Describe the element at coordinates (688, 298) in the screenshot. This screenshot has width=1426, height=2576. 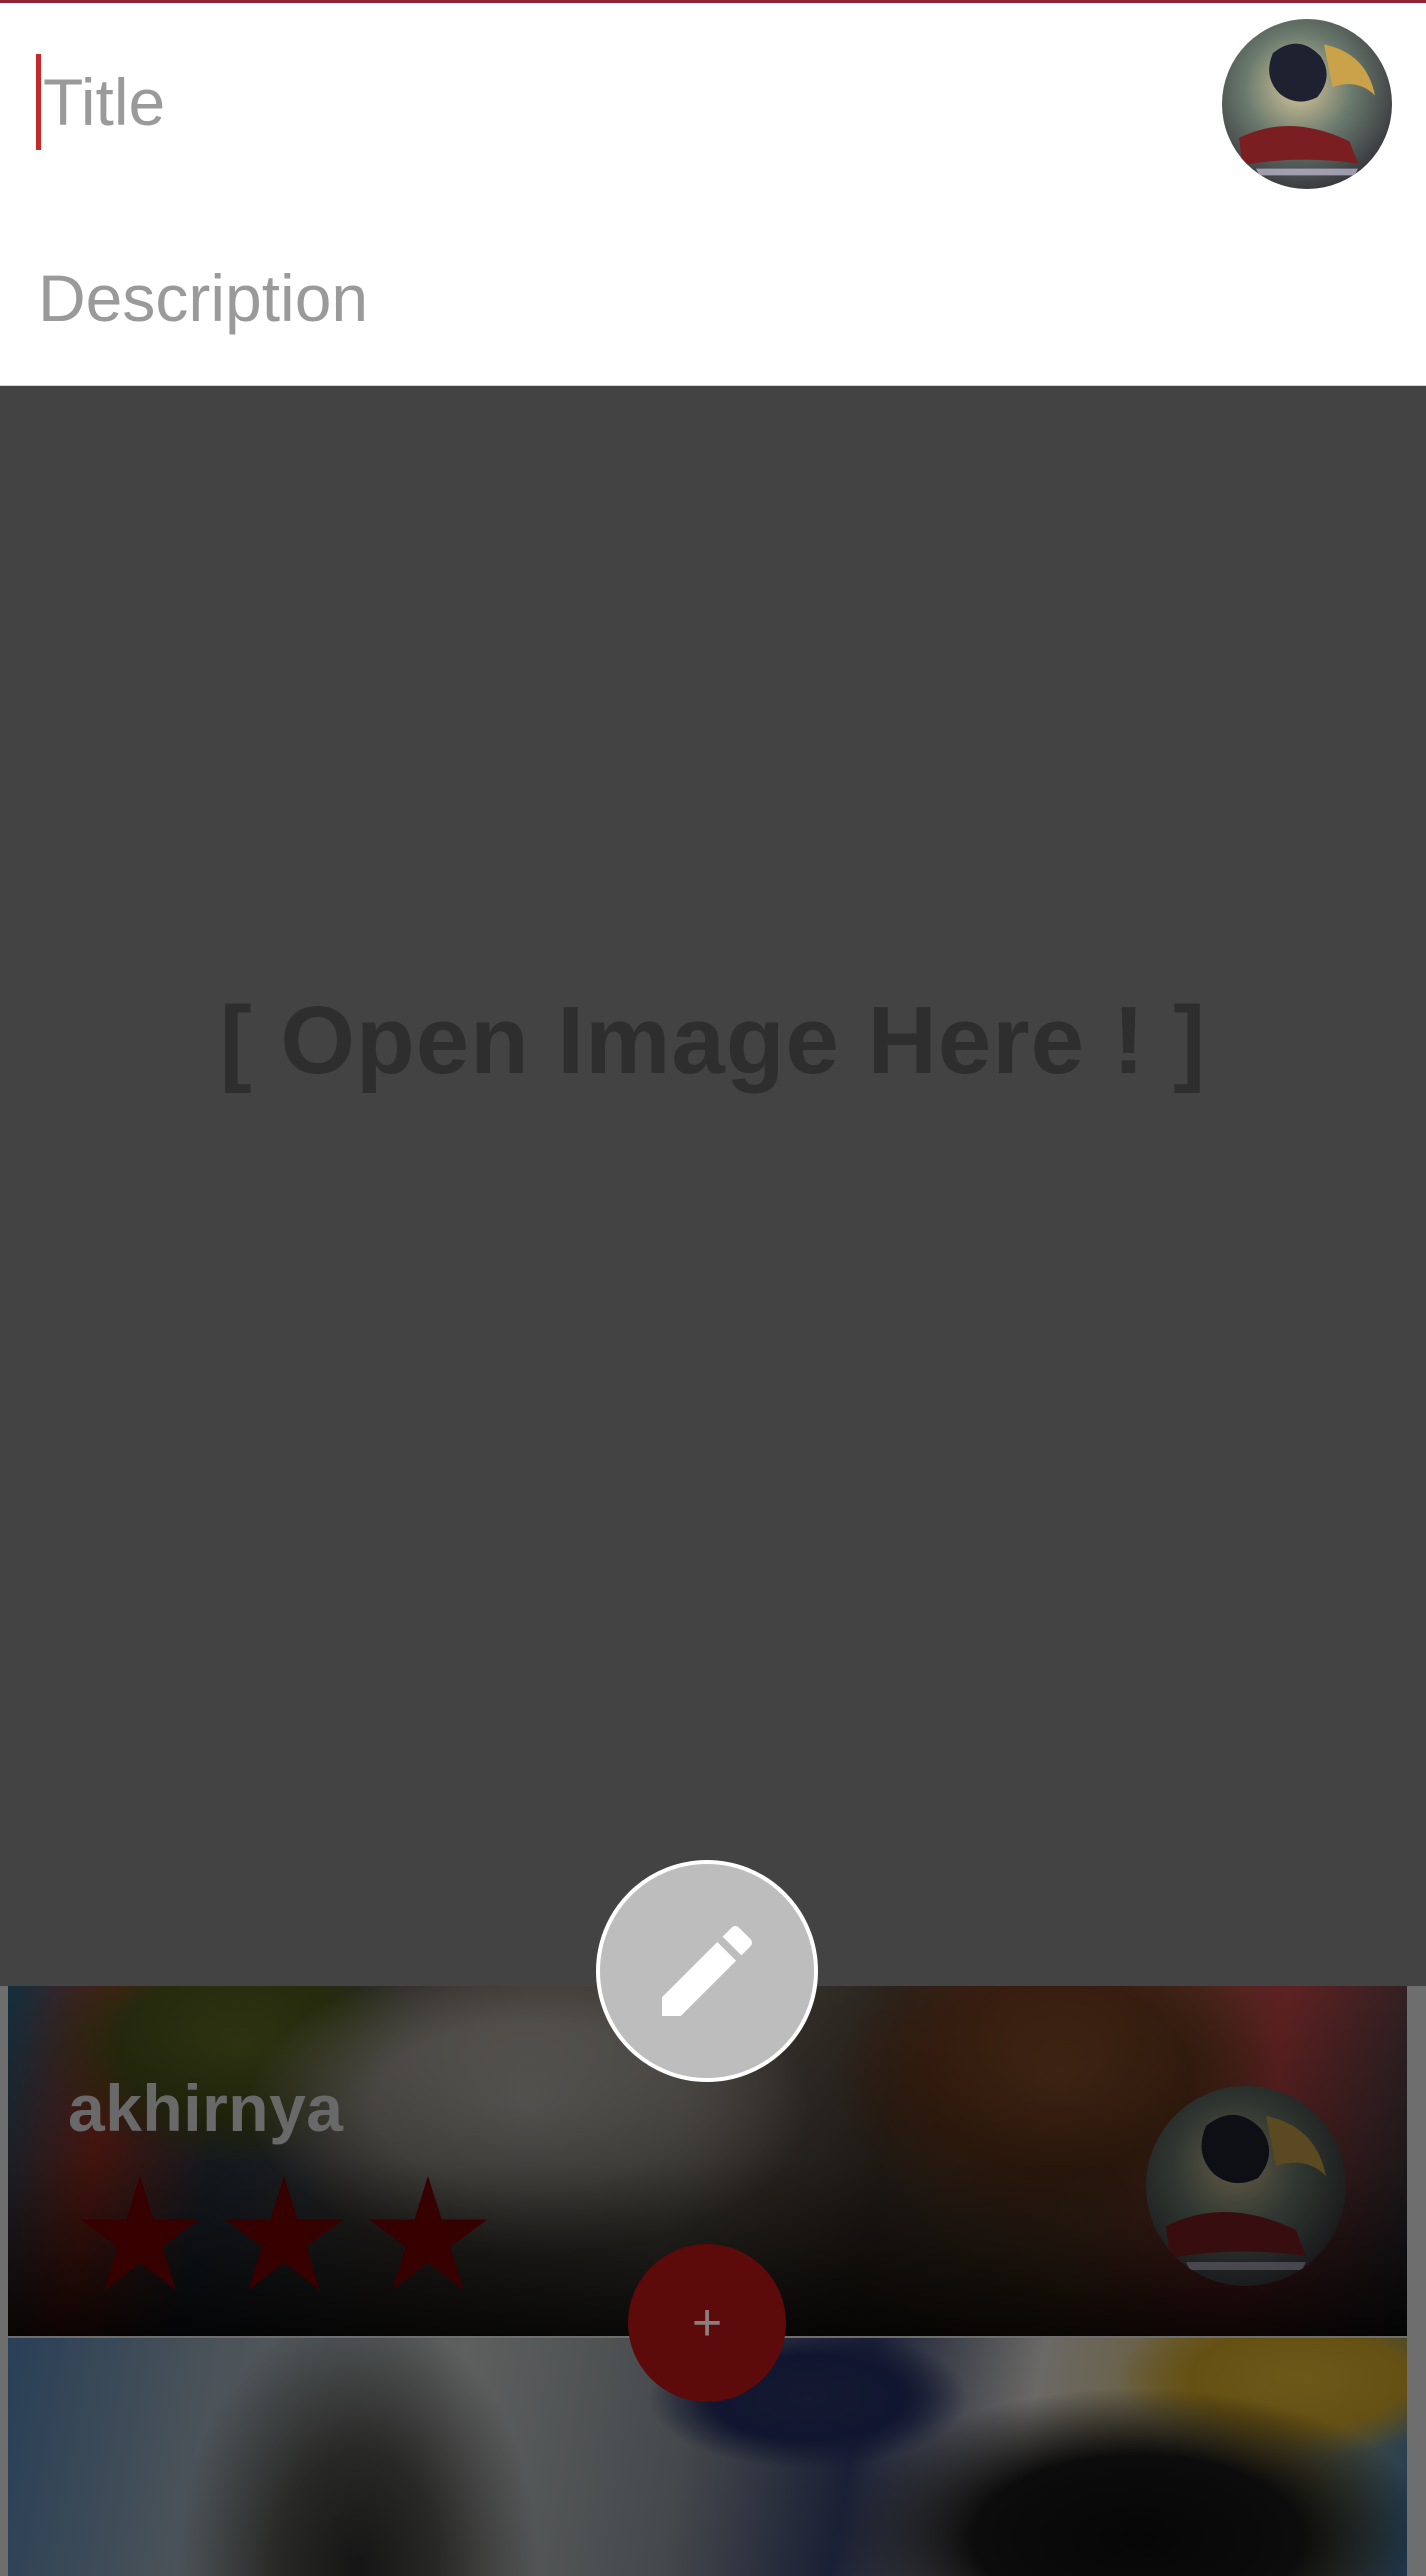
I see `description-input` at that location.